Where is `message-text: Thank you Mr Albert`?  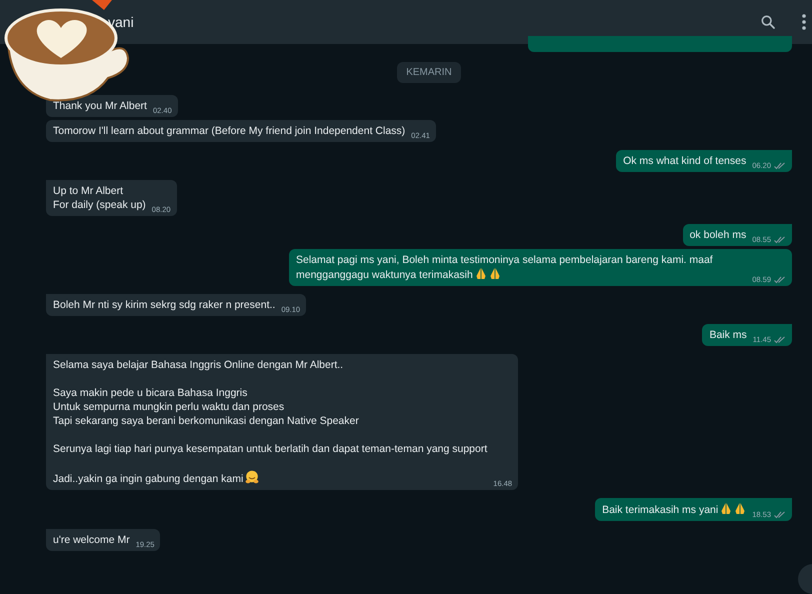
message-text: Thank you Mr Albert is located at coordinates (100, 106).